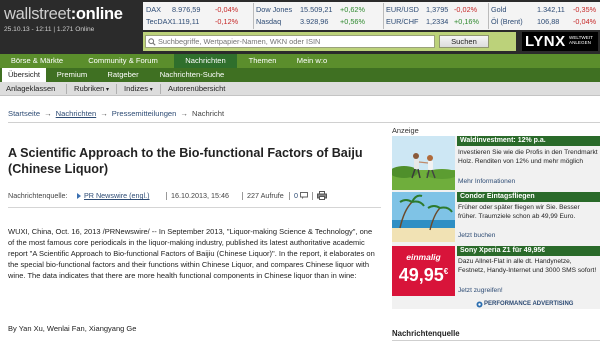 Image resolution: width=600 pixels, height=343 pixels. Describe the element at coordinates (123, 61) in the screenshot. I see `nav-item-community-forum: Community & Forum` at that location.